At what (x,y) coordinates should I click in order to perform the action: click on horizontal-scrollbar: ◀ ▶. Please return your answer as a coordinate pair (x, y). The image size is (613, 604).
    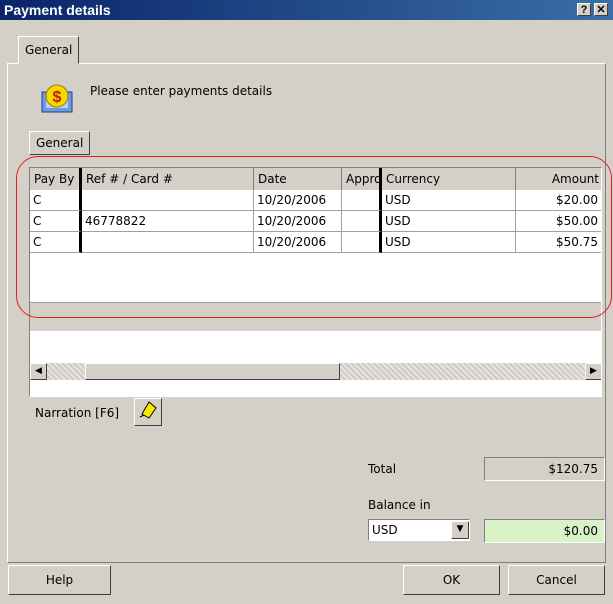
    Looking at the image, I should click on (315, 371).